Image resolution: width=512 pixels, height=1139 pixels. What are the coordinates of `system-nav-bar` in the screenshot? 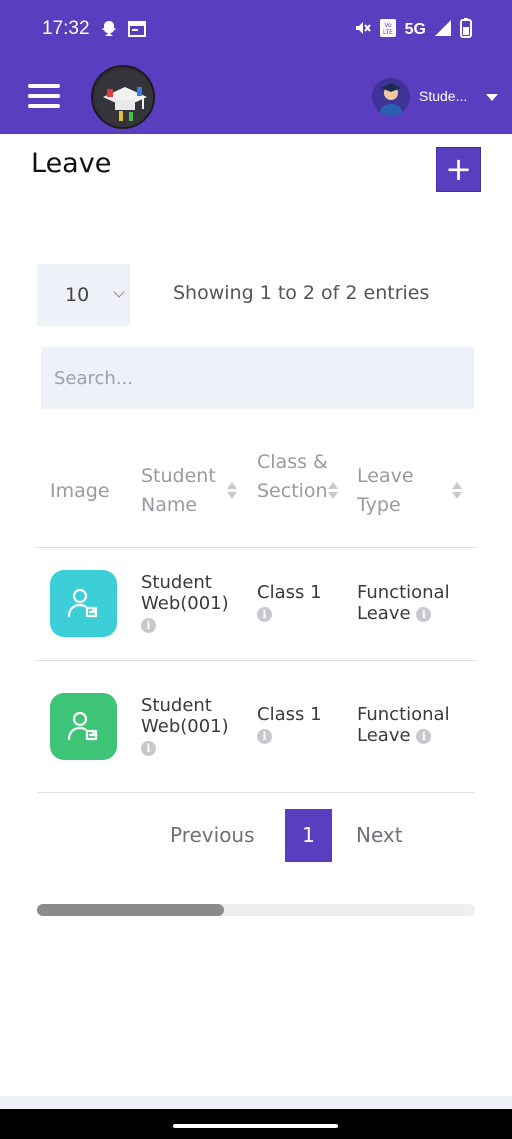 It's located at (256, 1124).